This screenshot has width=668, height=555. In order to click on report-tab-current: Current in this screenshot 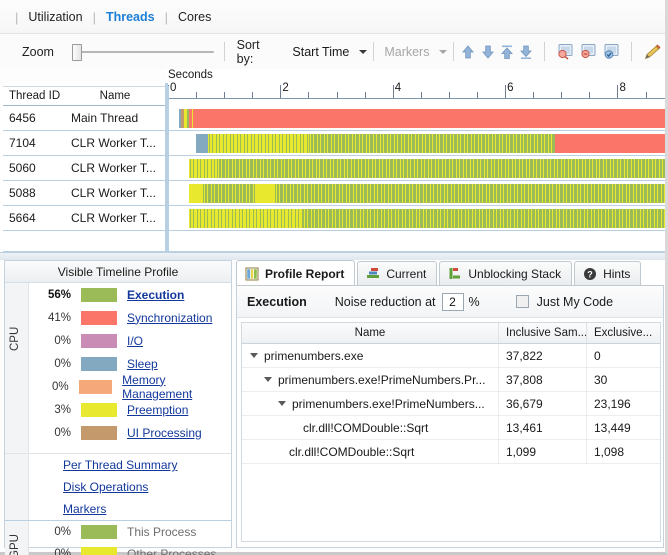, I will do `click(397, 273)`.